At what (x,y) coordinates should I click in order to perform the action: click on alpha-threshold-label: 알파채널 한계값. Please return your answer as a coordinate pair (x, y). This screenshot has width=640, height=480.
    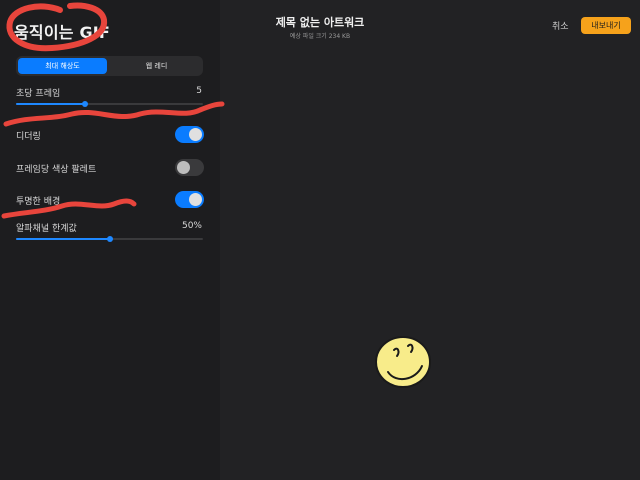
    Looking at the image, I should click on (46, 229).